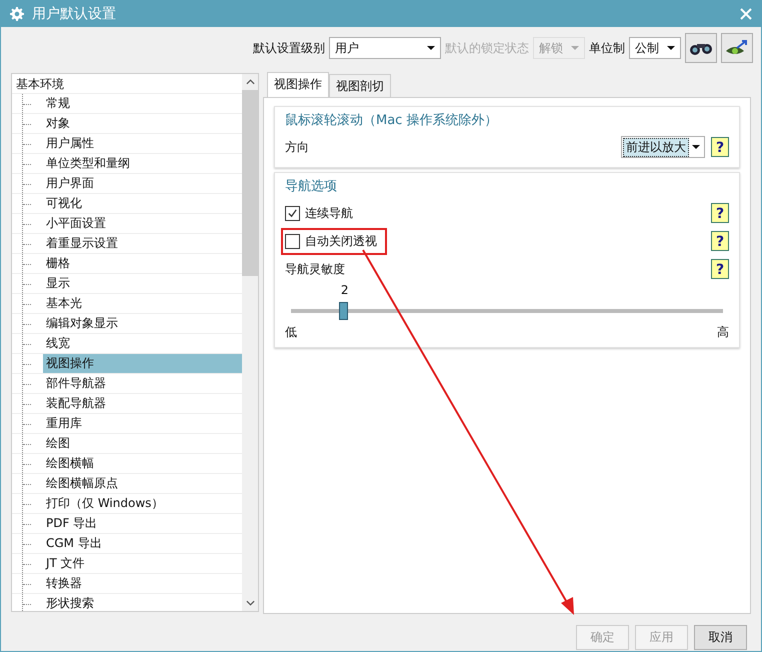  What do you see at coordinates (250, 342) in the screenshot?
I see `scrollbar` at bounding box center [250, 342].